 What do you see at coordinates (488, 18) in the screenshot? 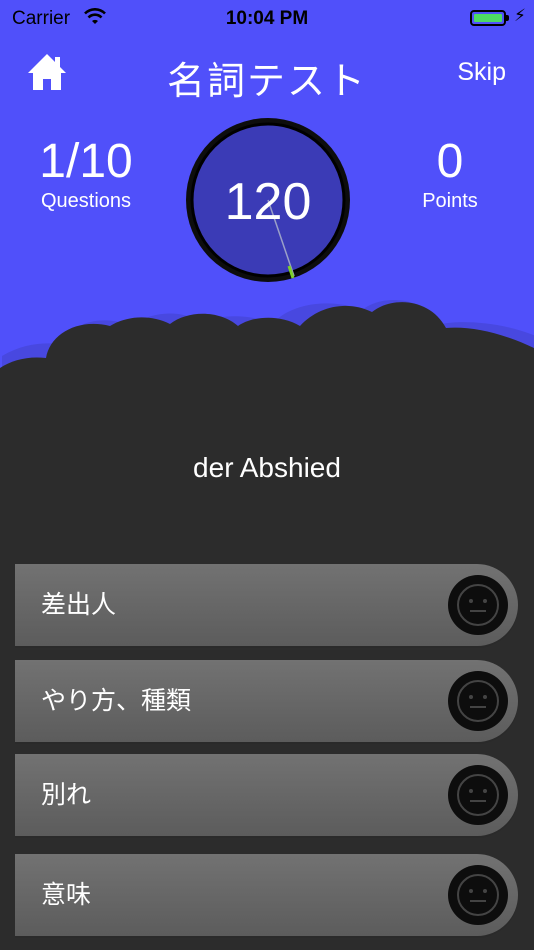
I see `battery-icon` at bounding box center [488, 18].